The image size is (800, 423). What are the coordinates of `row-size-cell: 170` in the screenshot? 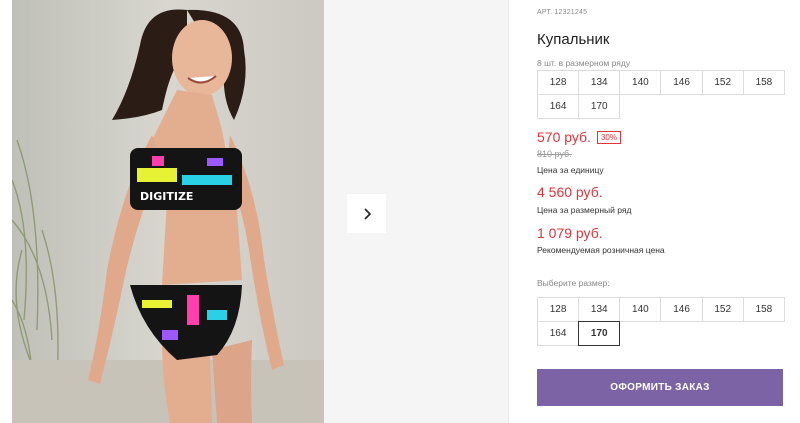 It's located at (599, 106).